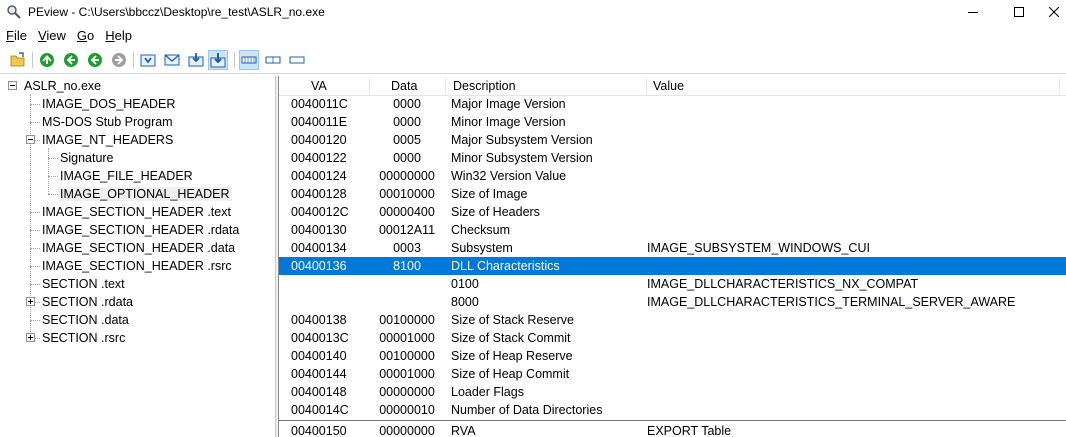 This screenshot has width=1066, height=437. I want to click on view-import-icon, so click(196, 60).